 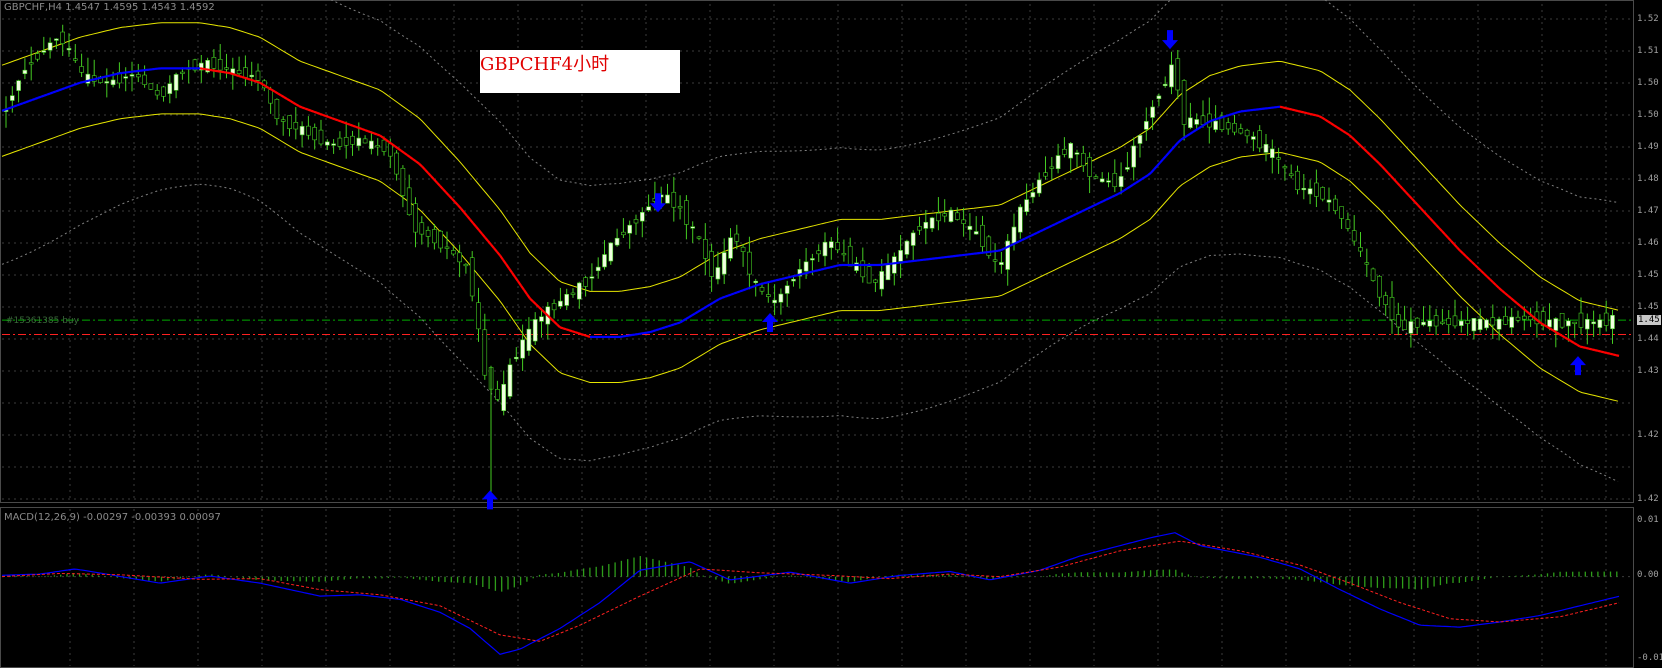 I want to click on price-tick: 1.46, so click(x=1648, y=243).